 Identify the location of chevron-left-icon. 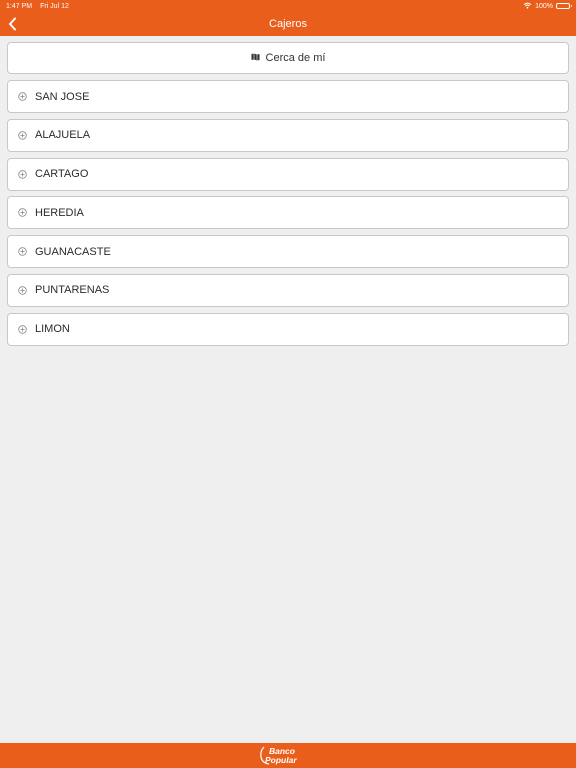
(12, 24).